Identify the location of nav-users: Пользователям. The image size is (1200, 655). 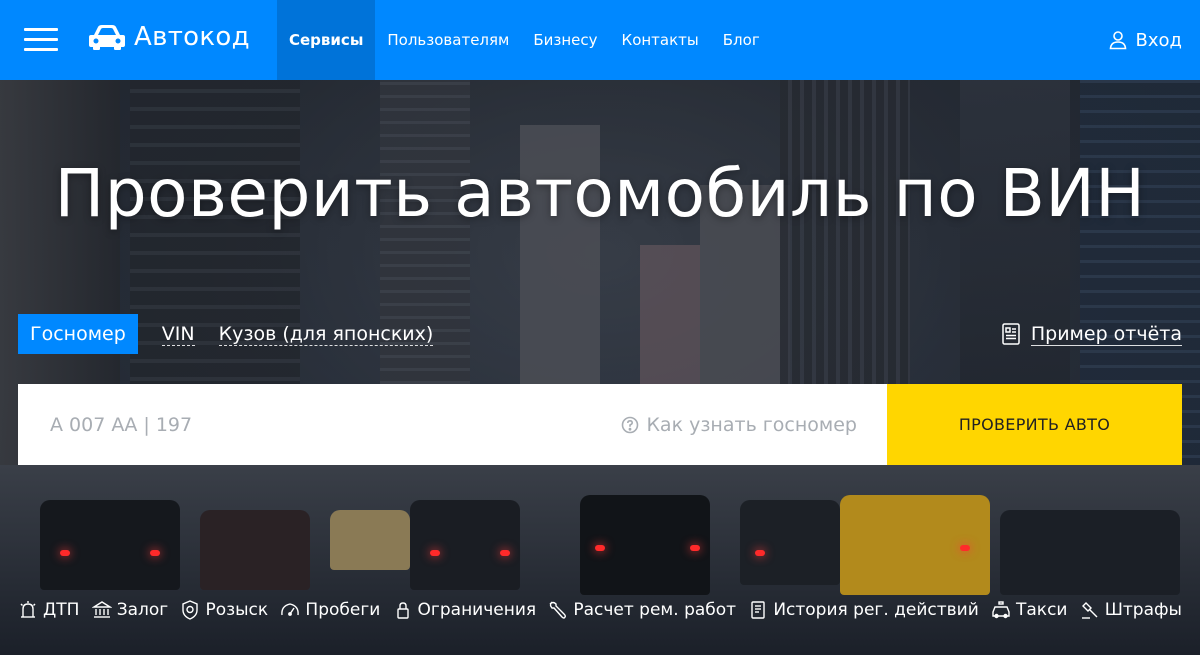
(448, 40).